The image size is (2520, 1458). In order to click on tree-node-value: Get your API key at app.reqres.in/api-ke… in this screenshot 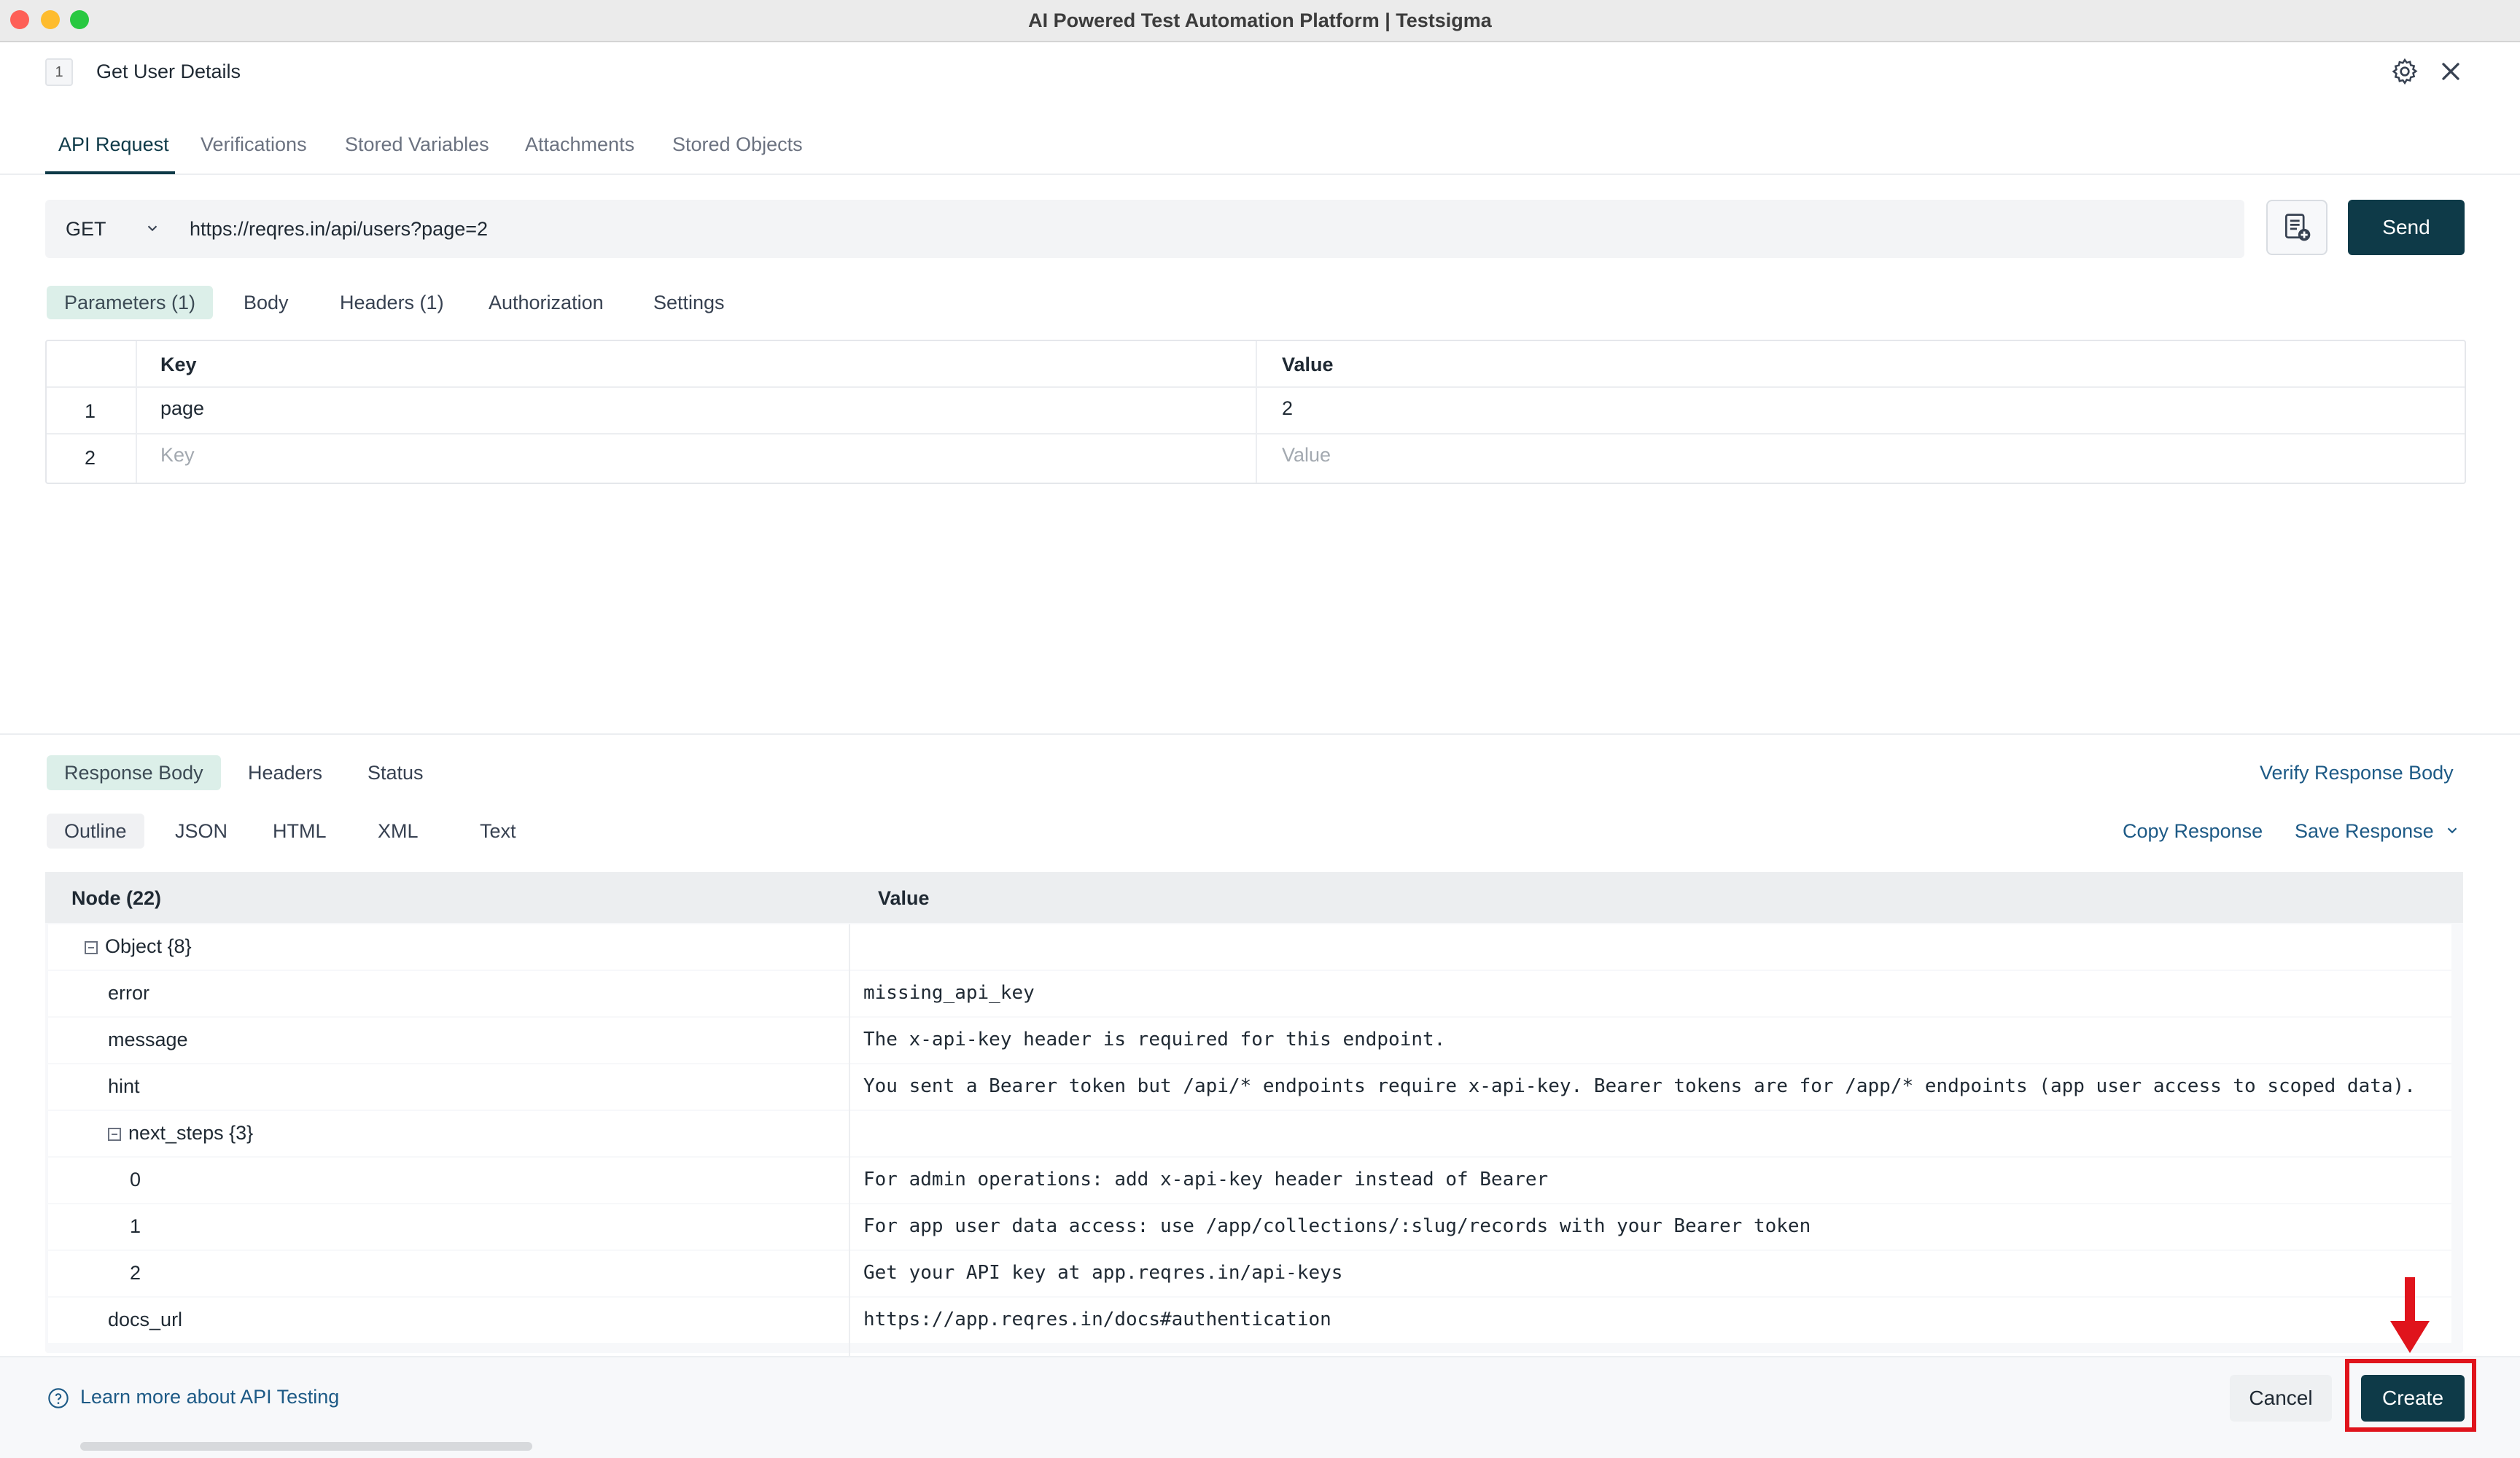, I will do `click(1103, 1273)`.